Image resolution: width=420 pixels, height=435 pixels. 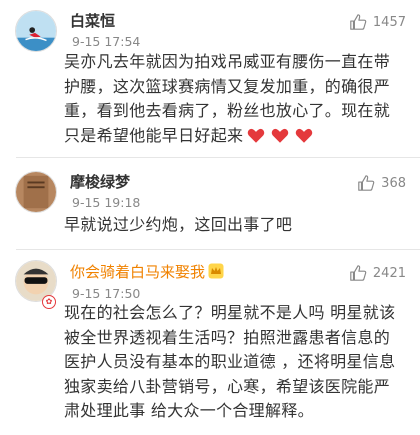 I want to click on timestamp: 9-15 19:18, so click(x=106, y=202).